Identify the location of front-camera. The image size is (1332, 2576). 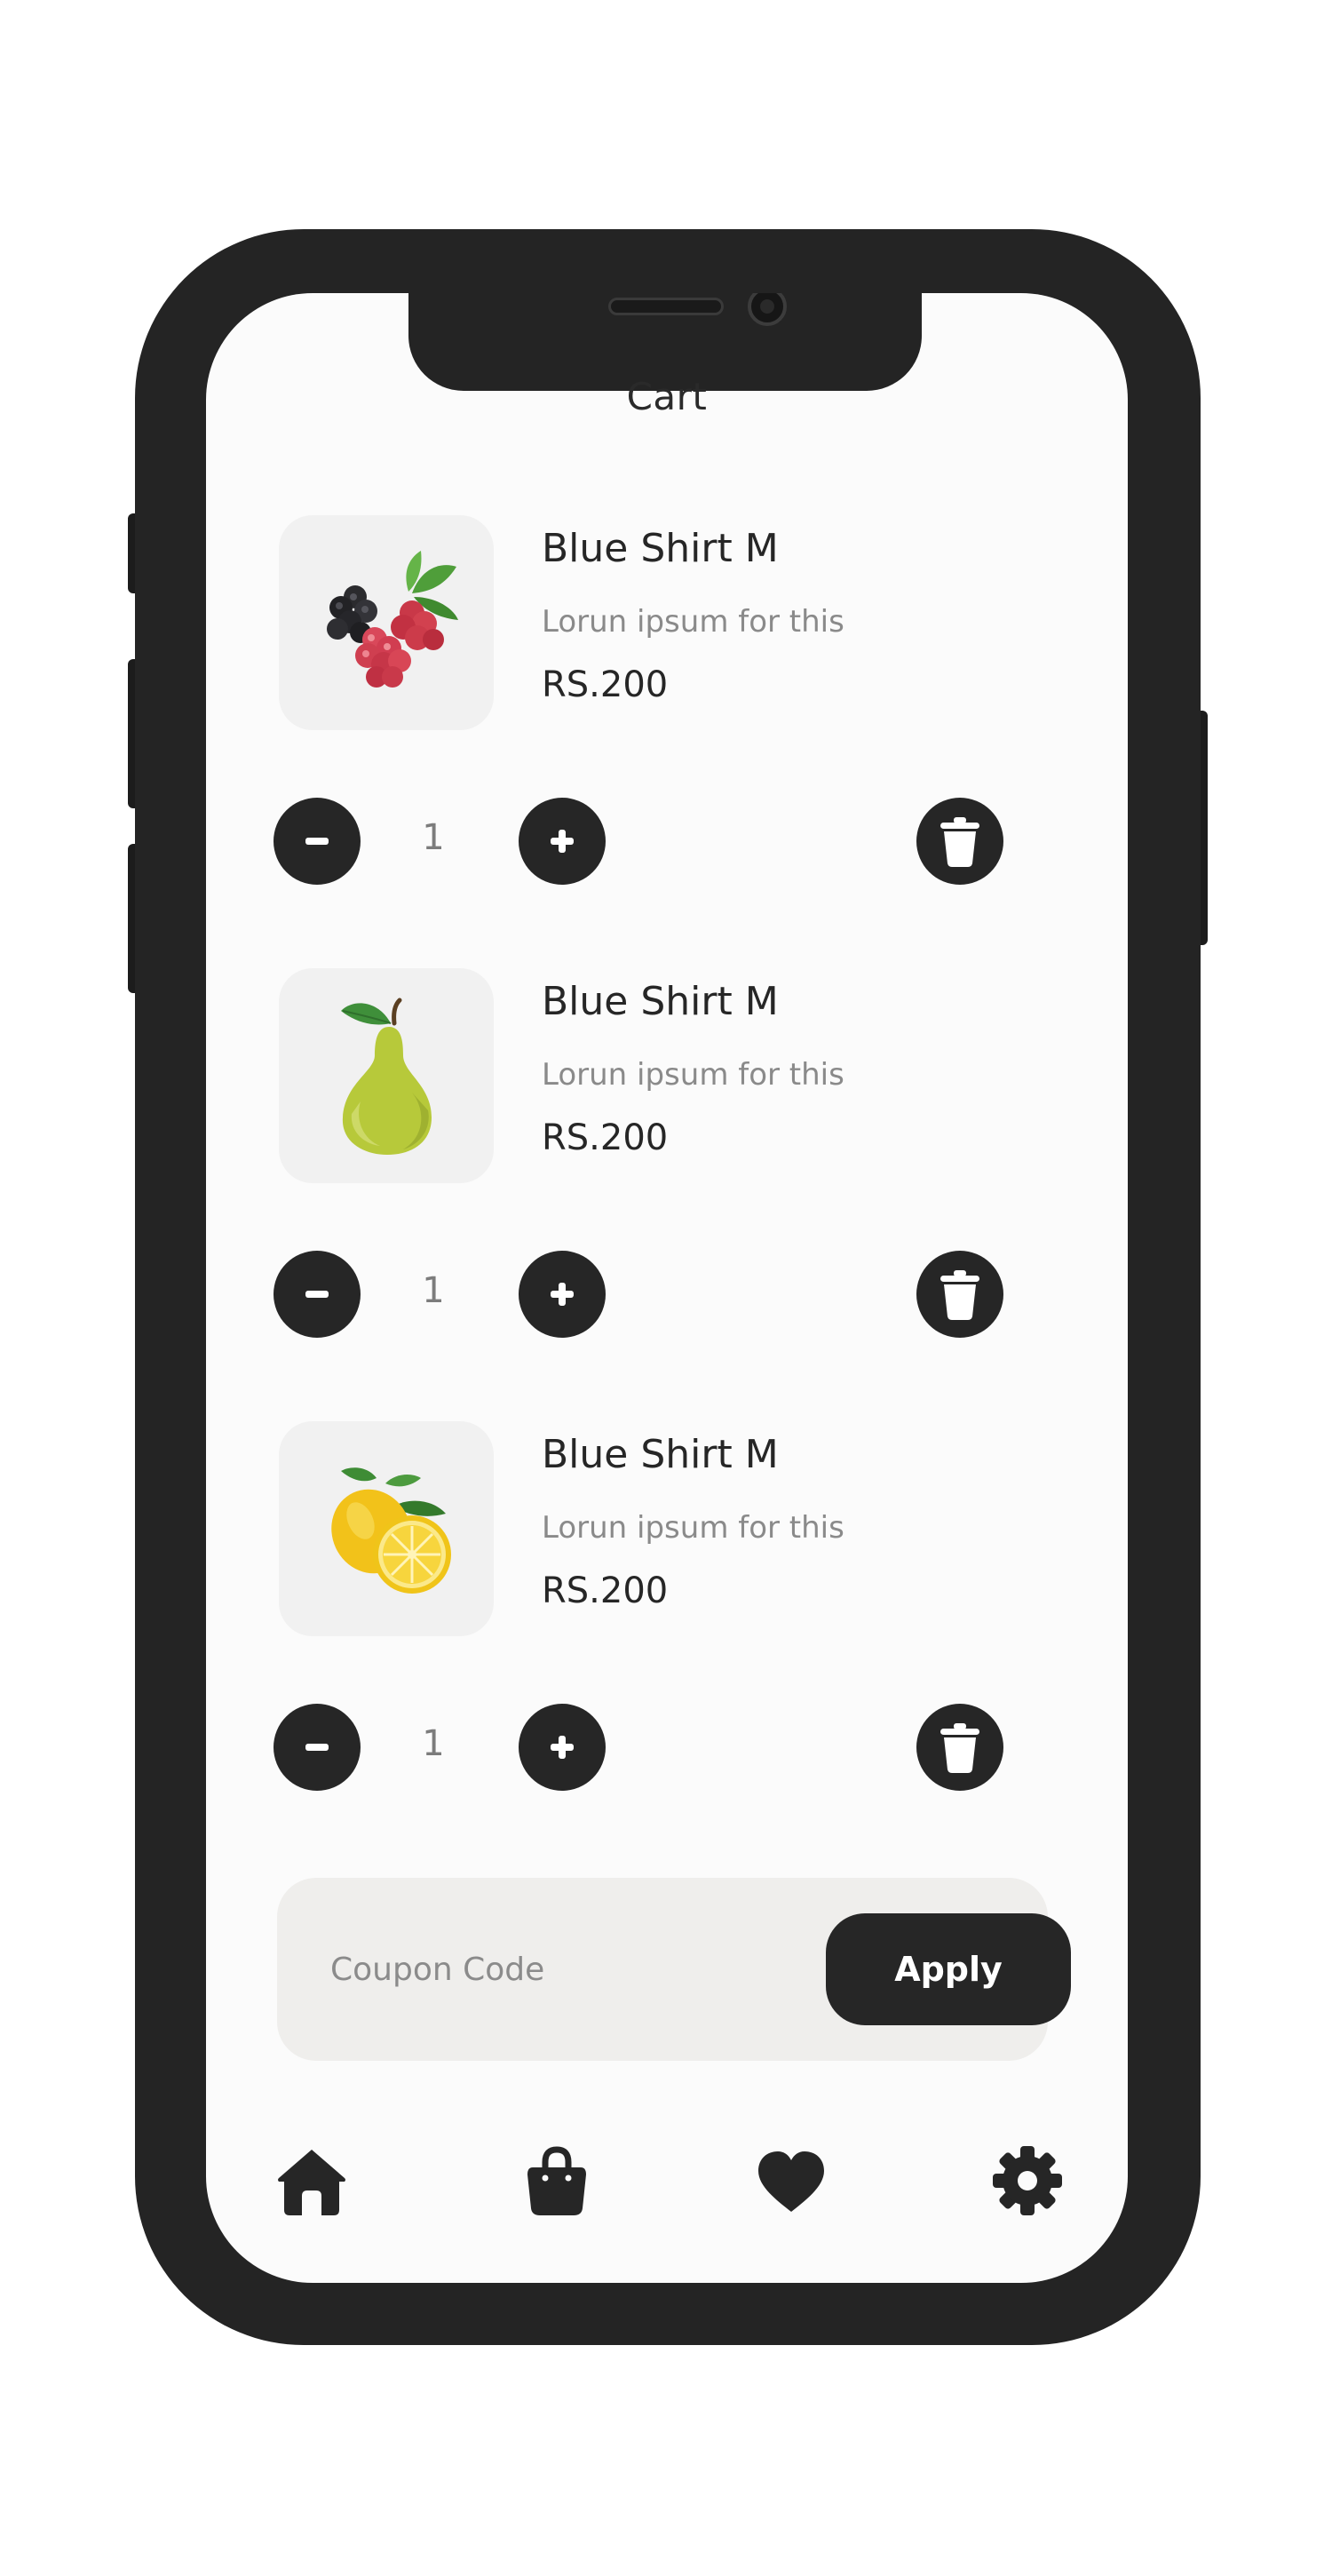
(767, 309).